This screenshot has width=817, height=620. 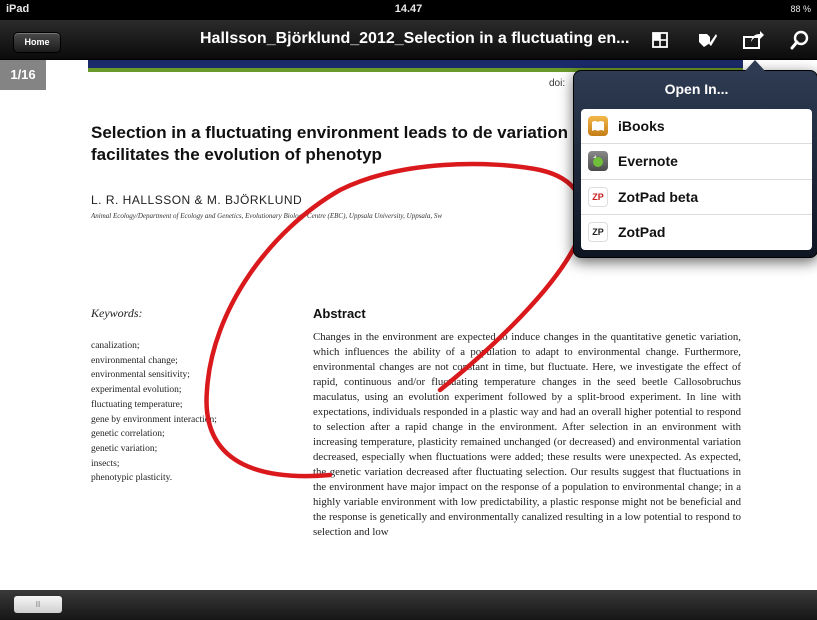 What do you see at coordinates (641, 126) in the screenshot?
I see `app-label: iBooks` at bounding box center [641, 126].